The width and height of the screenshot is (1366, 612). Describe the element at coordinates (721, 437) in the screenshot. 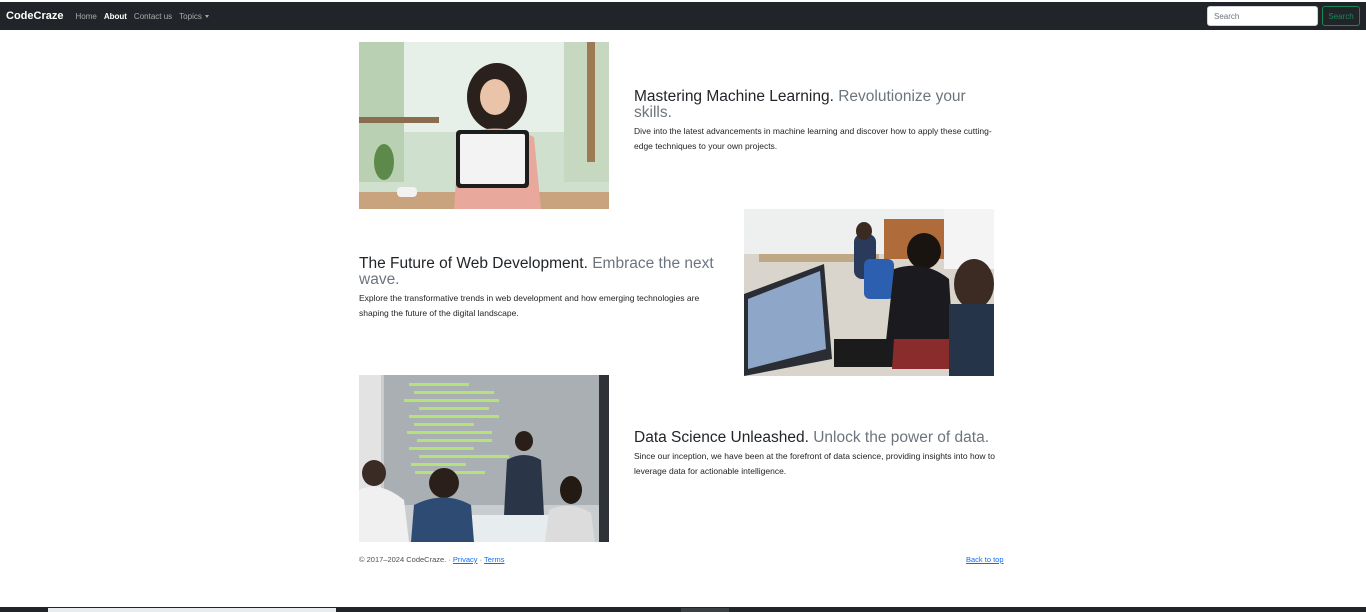

I see `feature-heading-main: Data Science Unleashed.` at that location.